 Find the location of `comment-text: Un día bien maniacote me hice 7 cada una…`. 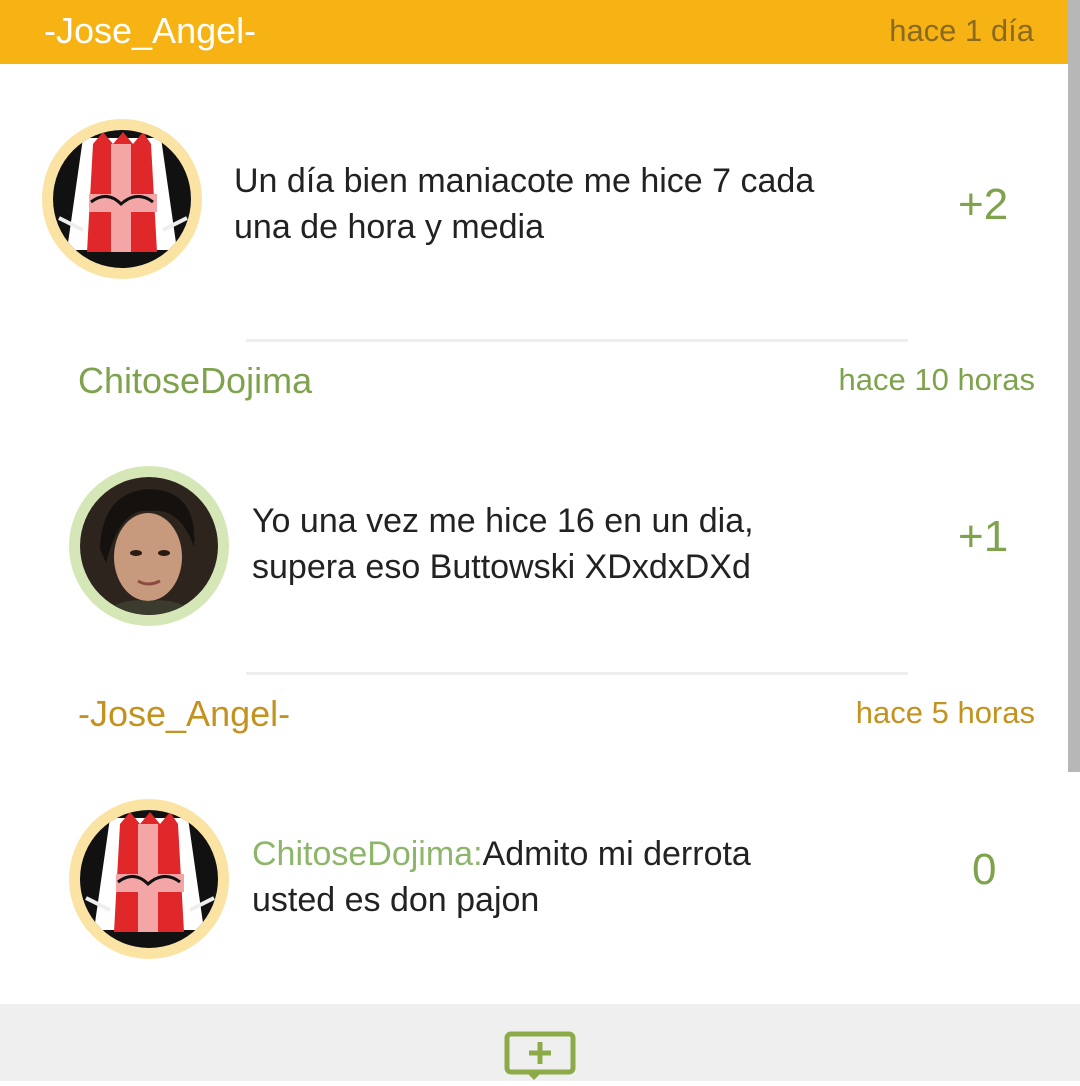

comment-text: Un día bien maniacote me hice 7 cada una… is located at coordinates (524, 204).